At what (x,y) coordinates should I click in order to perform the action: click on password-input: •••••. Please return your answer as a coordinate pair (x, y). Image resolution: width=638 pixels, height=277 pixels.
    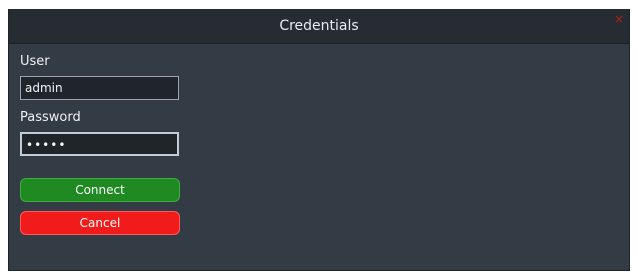
    Looking at the image, I should click on (99, 144).